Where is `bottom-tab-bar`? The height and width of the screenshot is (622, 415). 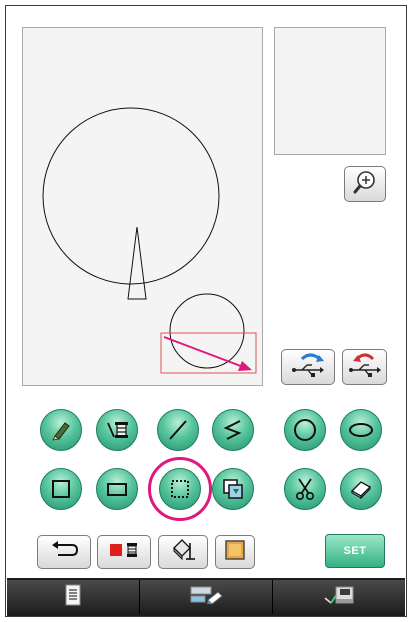 bottom-tab-bar is located at coordinates (206, 597).